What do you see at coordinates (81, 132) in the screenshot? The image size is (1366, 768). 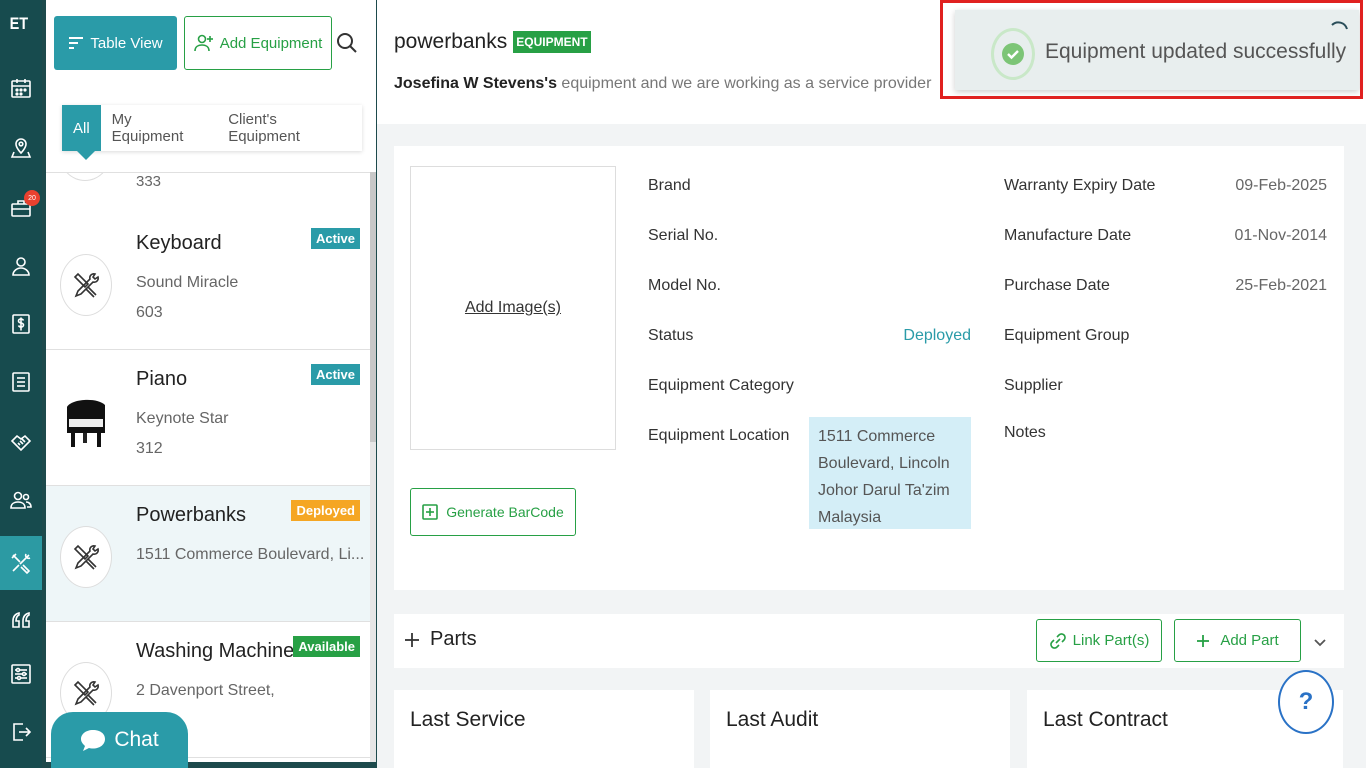 I see `tab-all: All` at bounding box center [81, 132].